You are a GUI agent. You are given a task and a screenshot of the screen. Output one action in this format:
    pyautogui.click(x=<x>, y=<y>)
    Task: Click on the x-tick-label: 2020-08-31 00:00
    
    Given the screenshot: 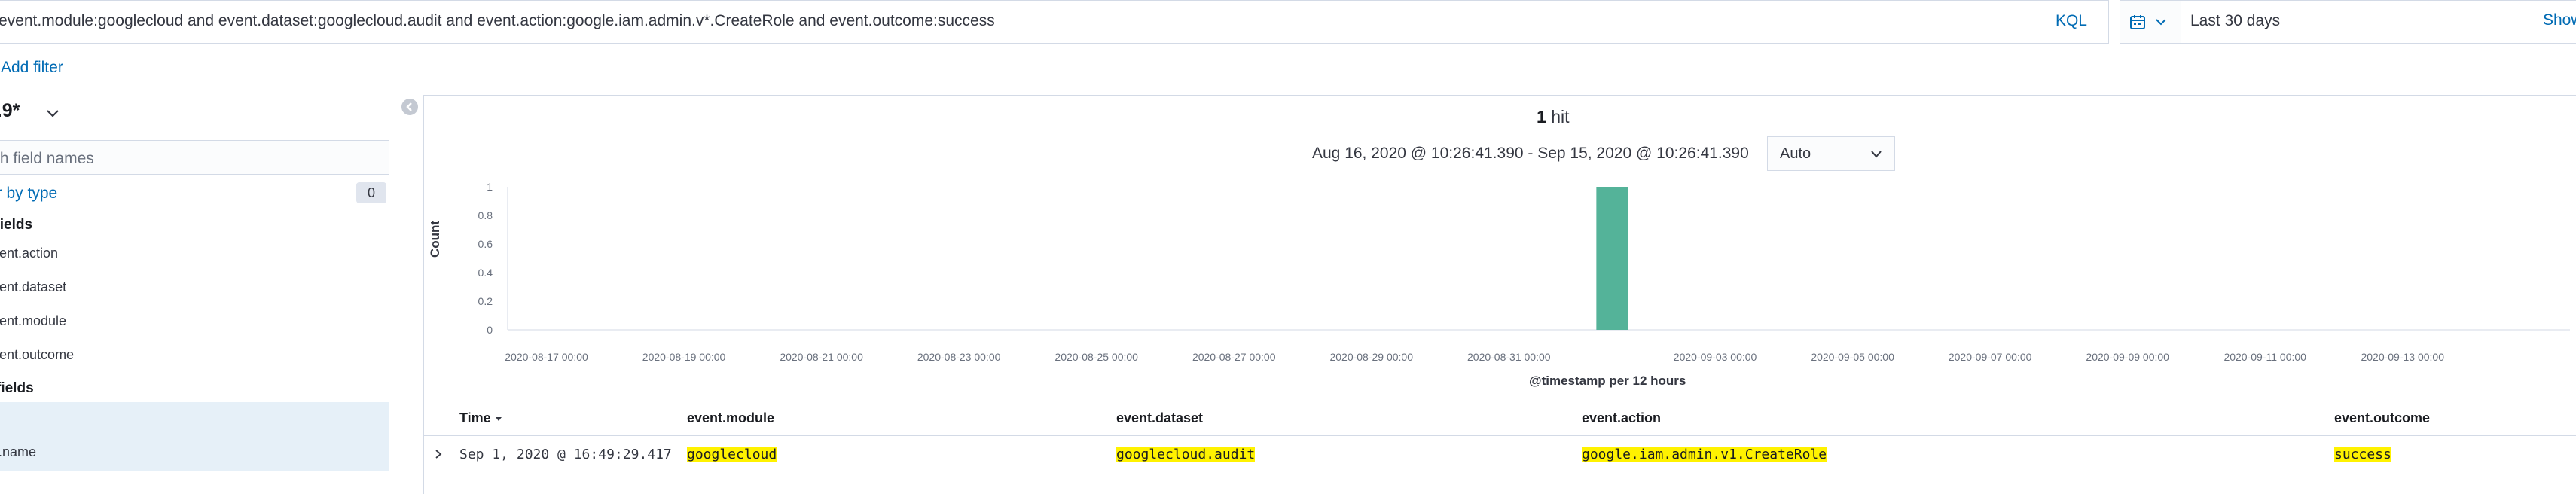 What is the action you would take?
    pyautogui.click(x=1509, y=357)
    